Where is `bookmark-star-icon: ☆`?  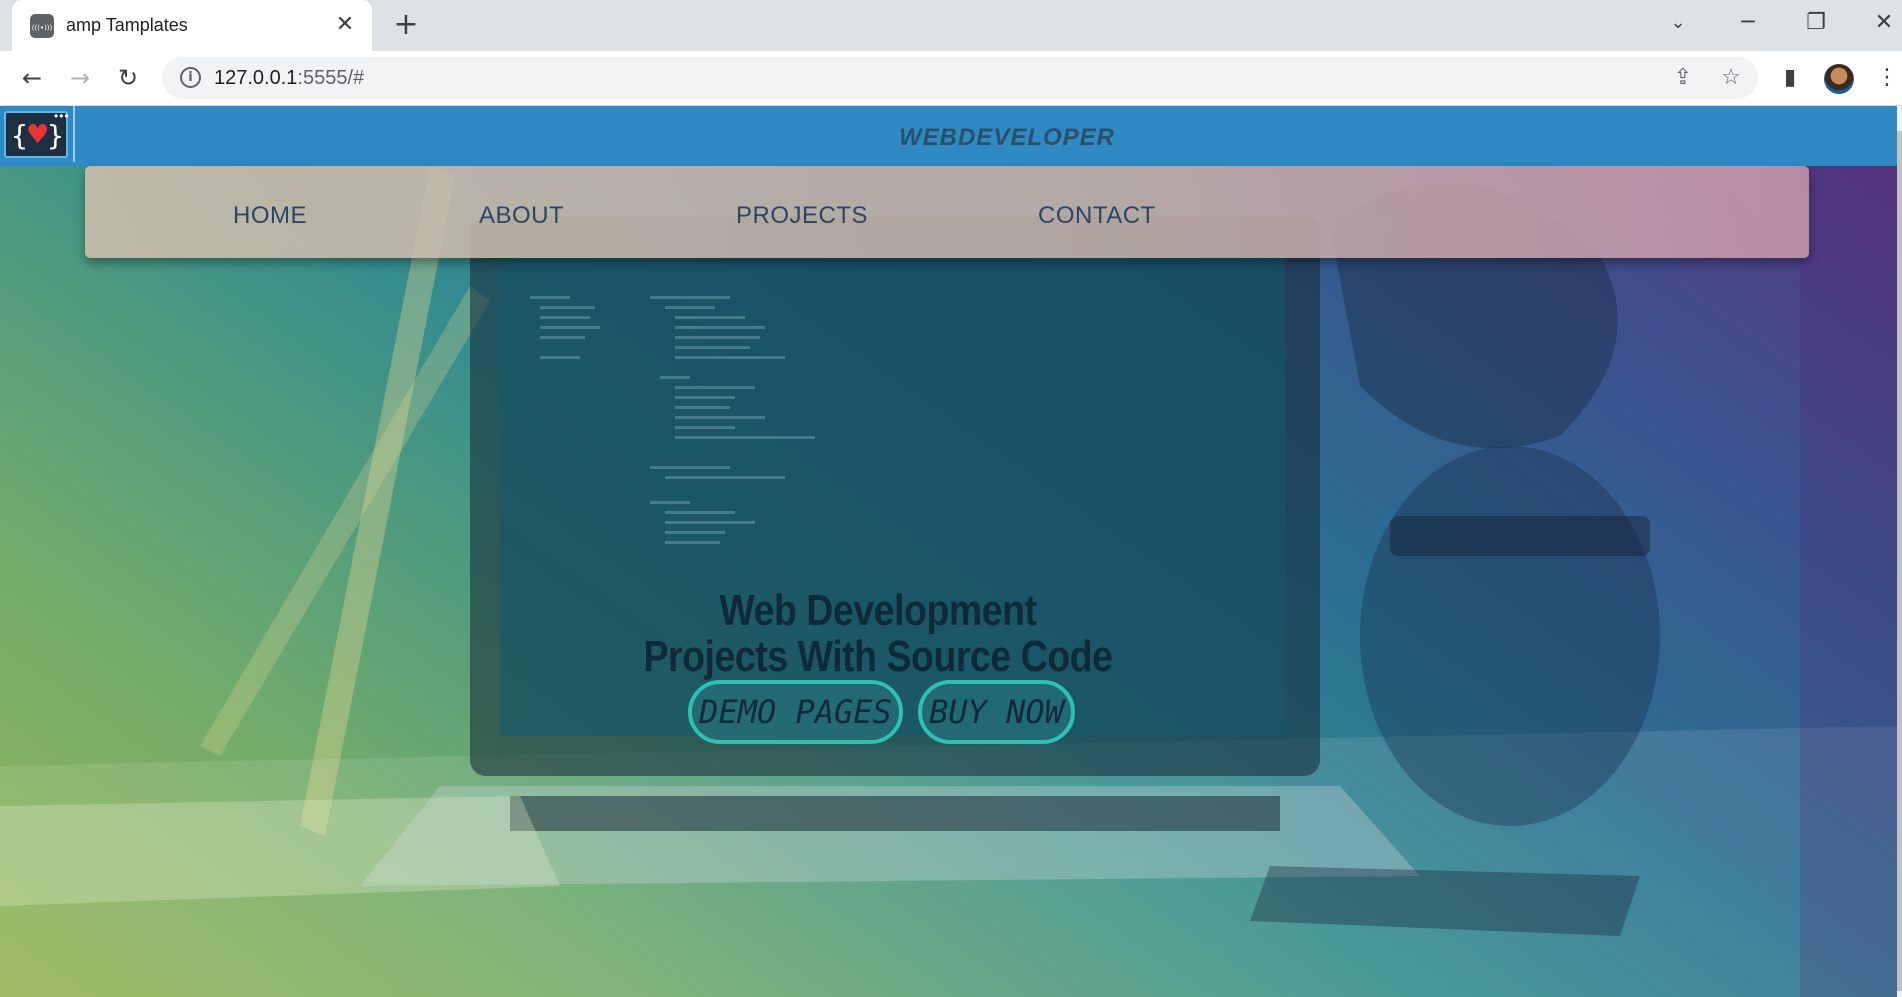
bookmark-star-icon: ☆ is located at coordinates (1731, 78).